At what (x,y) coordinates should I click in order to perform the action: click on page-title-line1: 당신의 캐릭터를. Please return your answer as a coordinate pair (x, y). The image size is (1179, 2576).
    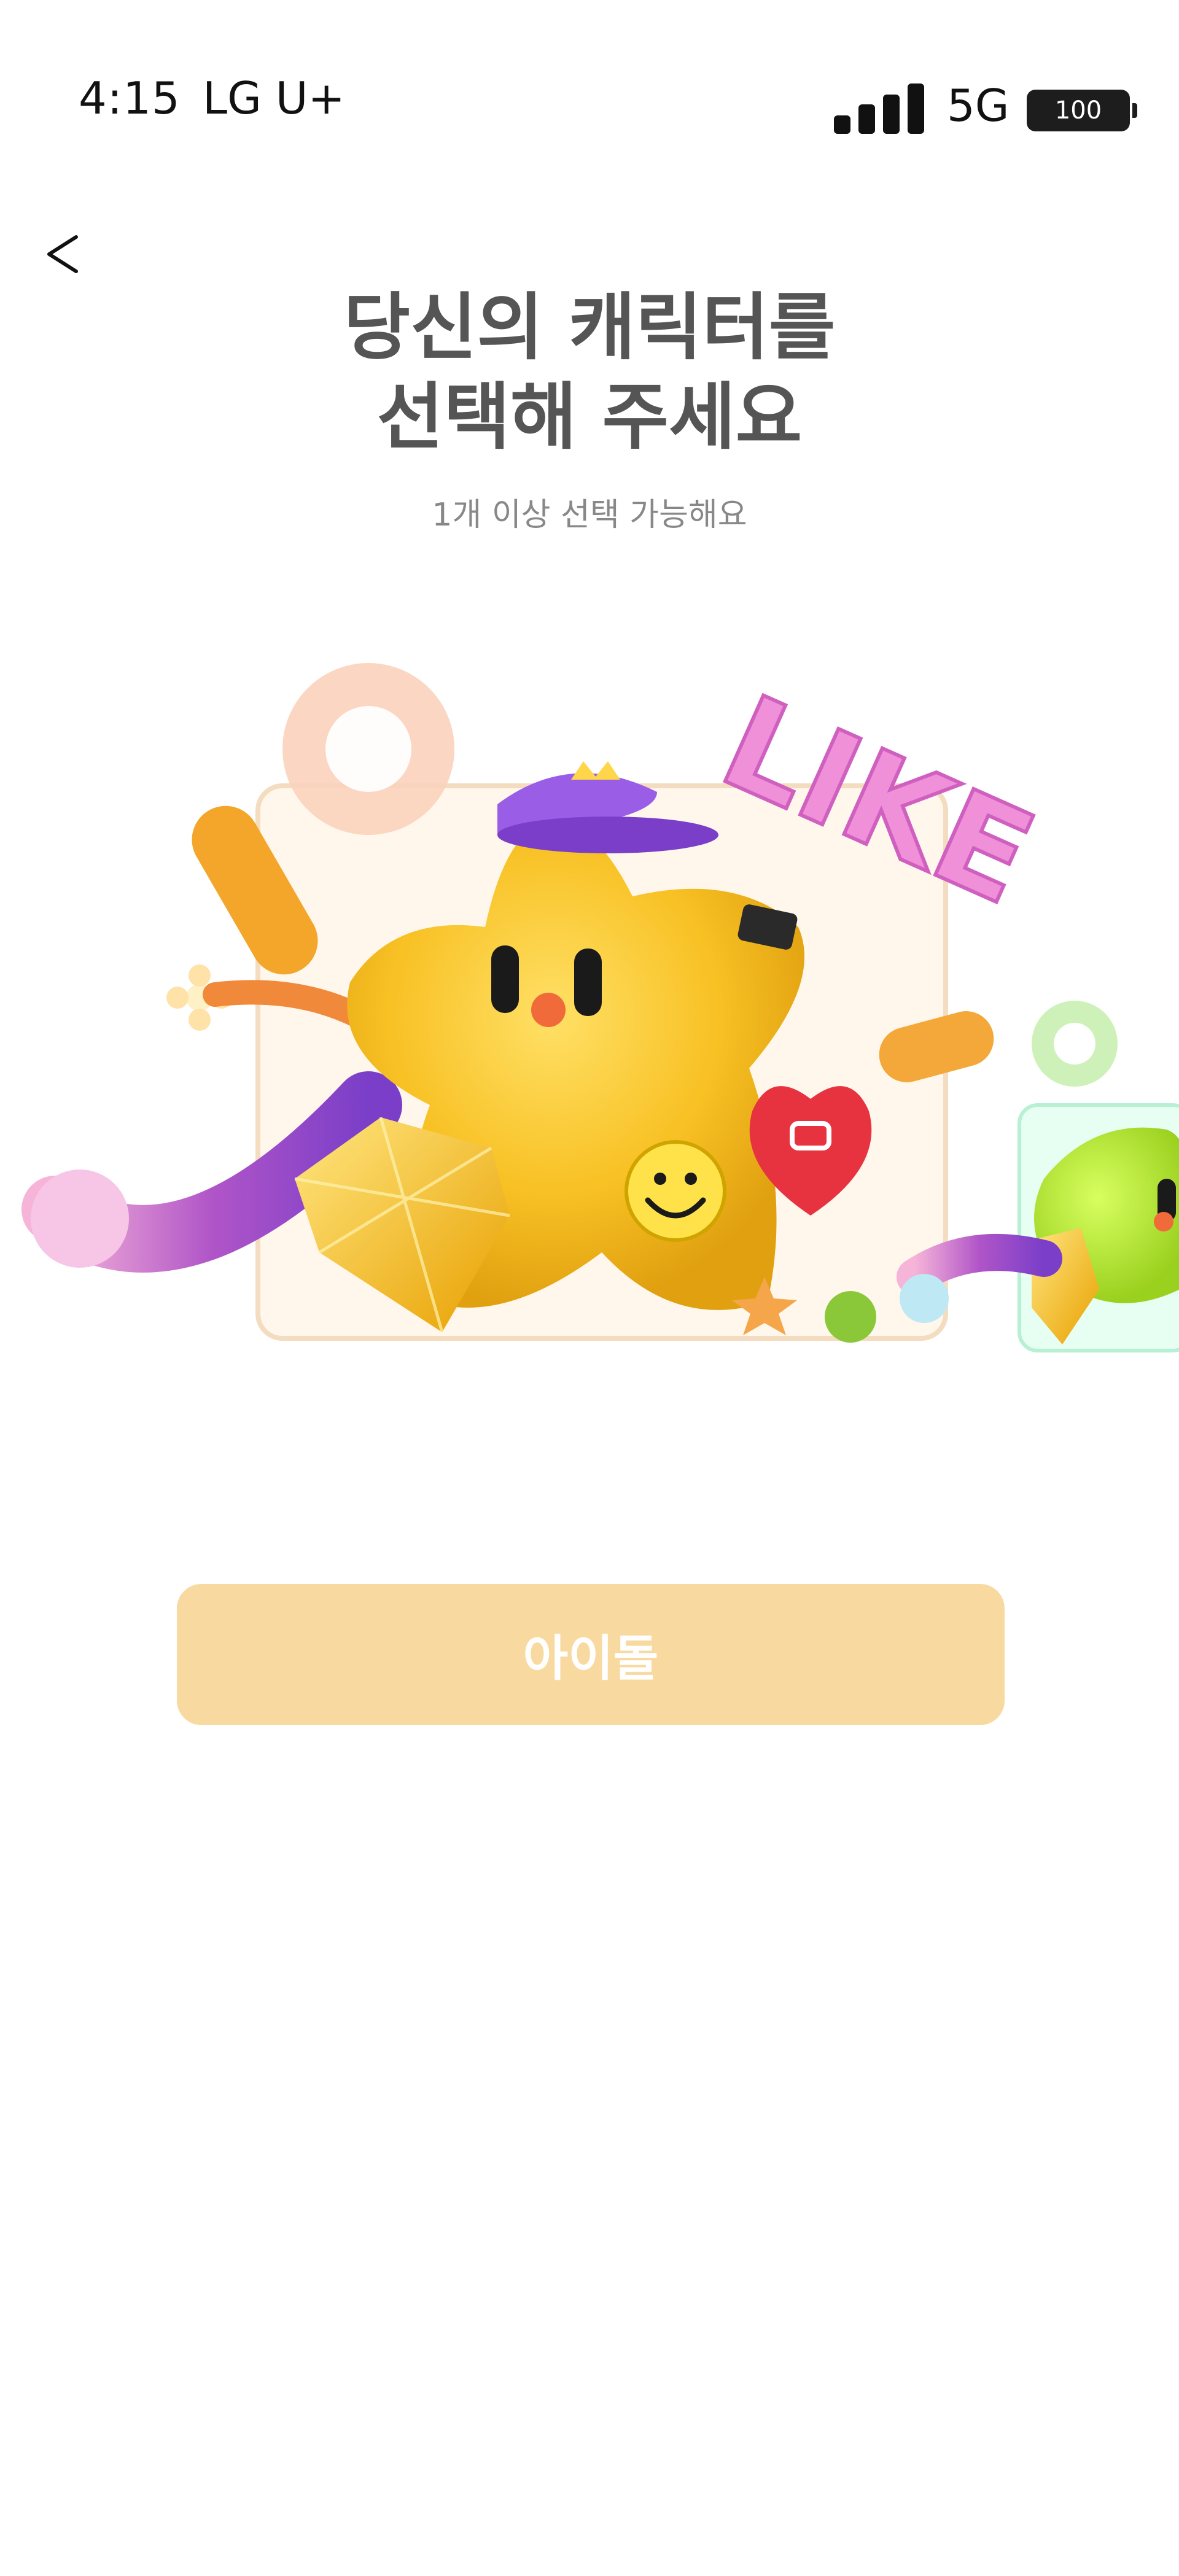
    Looking at the image, I should click on (589, 327).